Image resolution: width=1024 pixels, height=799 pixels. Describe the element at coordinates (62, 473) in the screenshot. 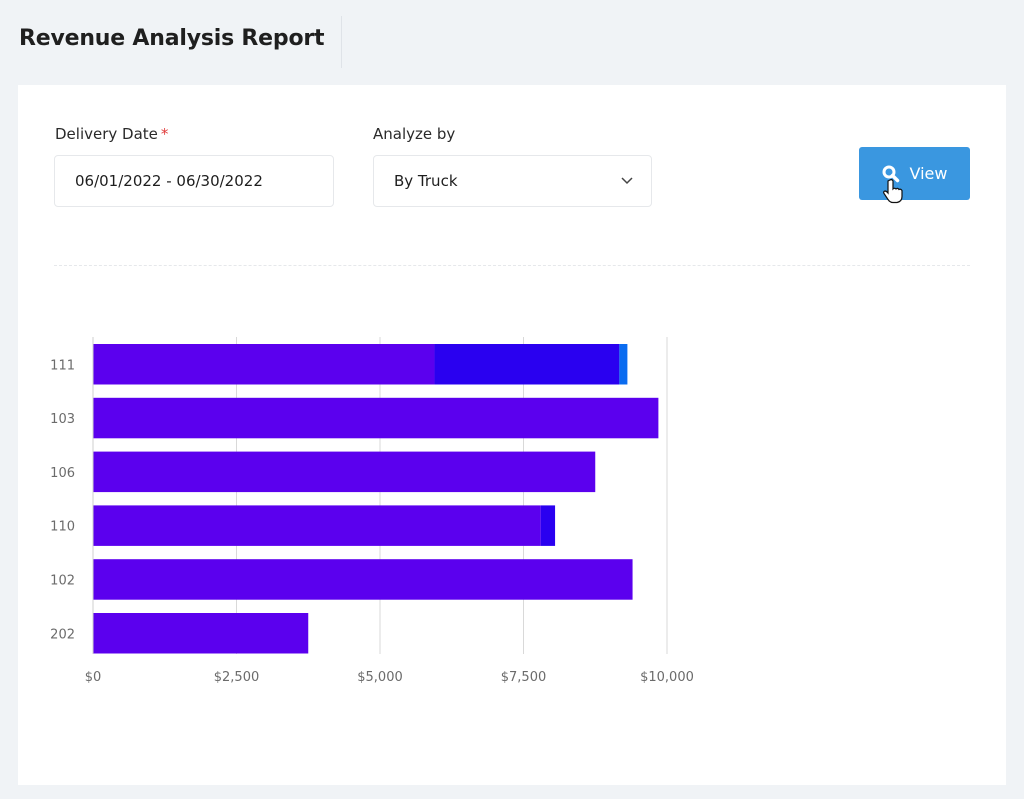

I see `y-tick-label: 106` at that location.